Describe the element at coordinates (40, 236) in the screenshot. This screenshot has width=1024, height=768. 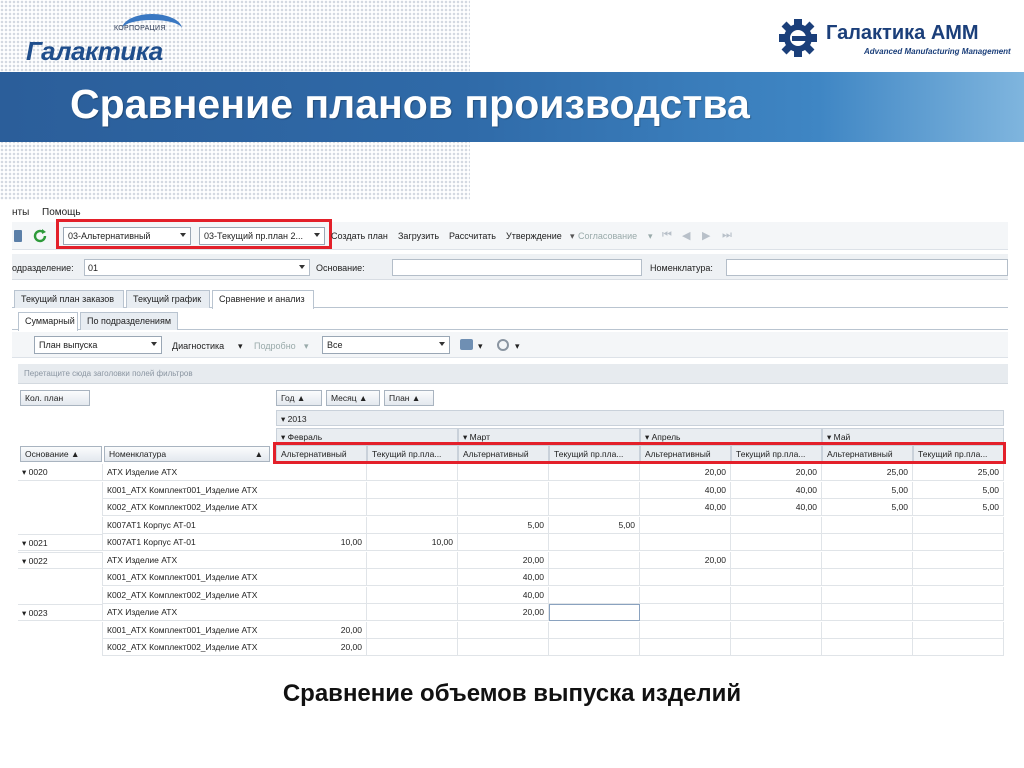
I see `refresh-icon` at that location.